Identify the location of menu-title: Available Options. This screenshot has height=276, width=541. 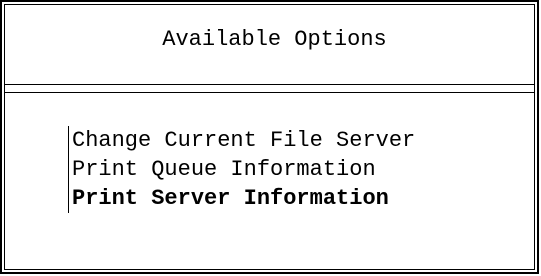
(274, 39).